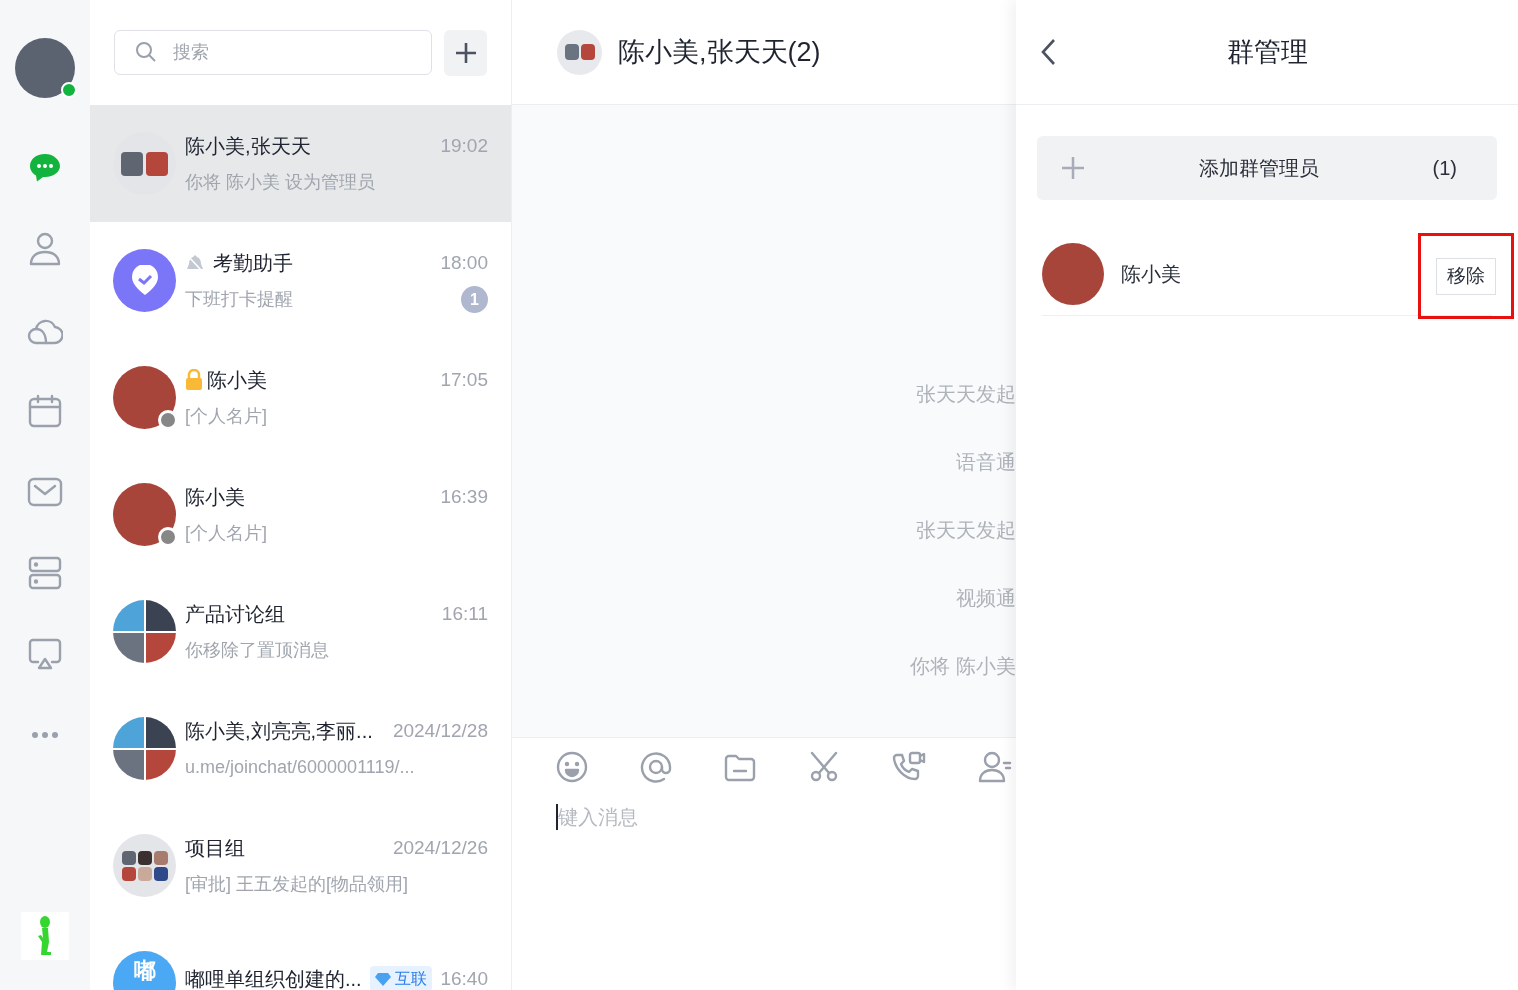 This screenshot has width=1518, height=990. What do you see at coordinates (248, 146) in the screenshot?
I see `conversation-name: 陈小美,张天天` at bounding box center [248, 146].